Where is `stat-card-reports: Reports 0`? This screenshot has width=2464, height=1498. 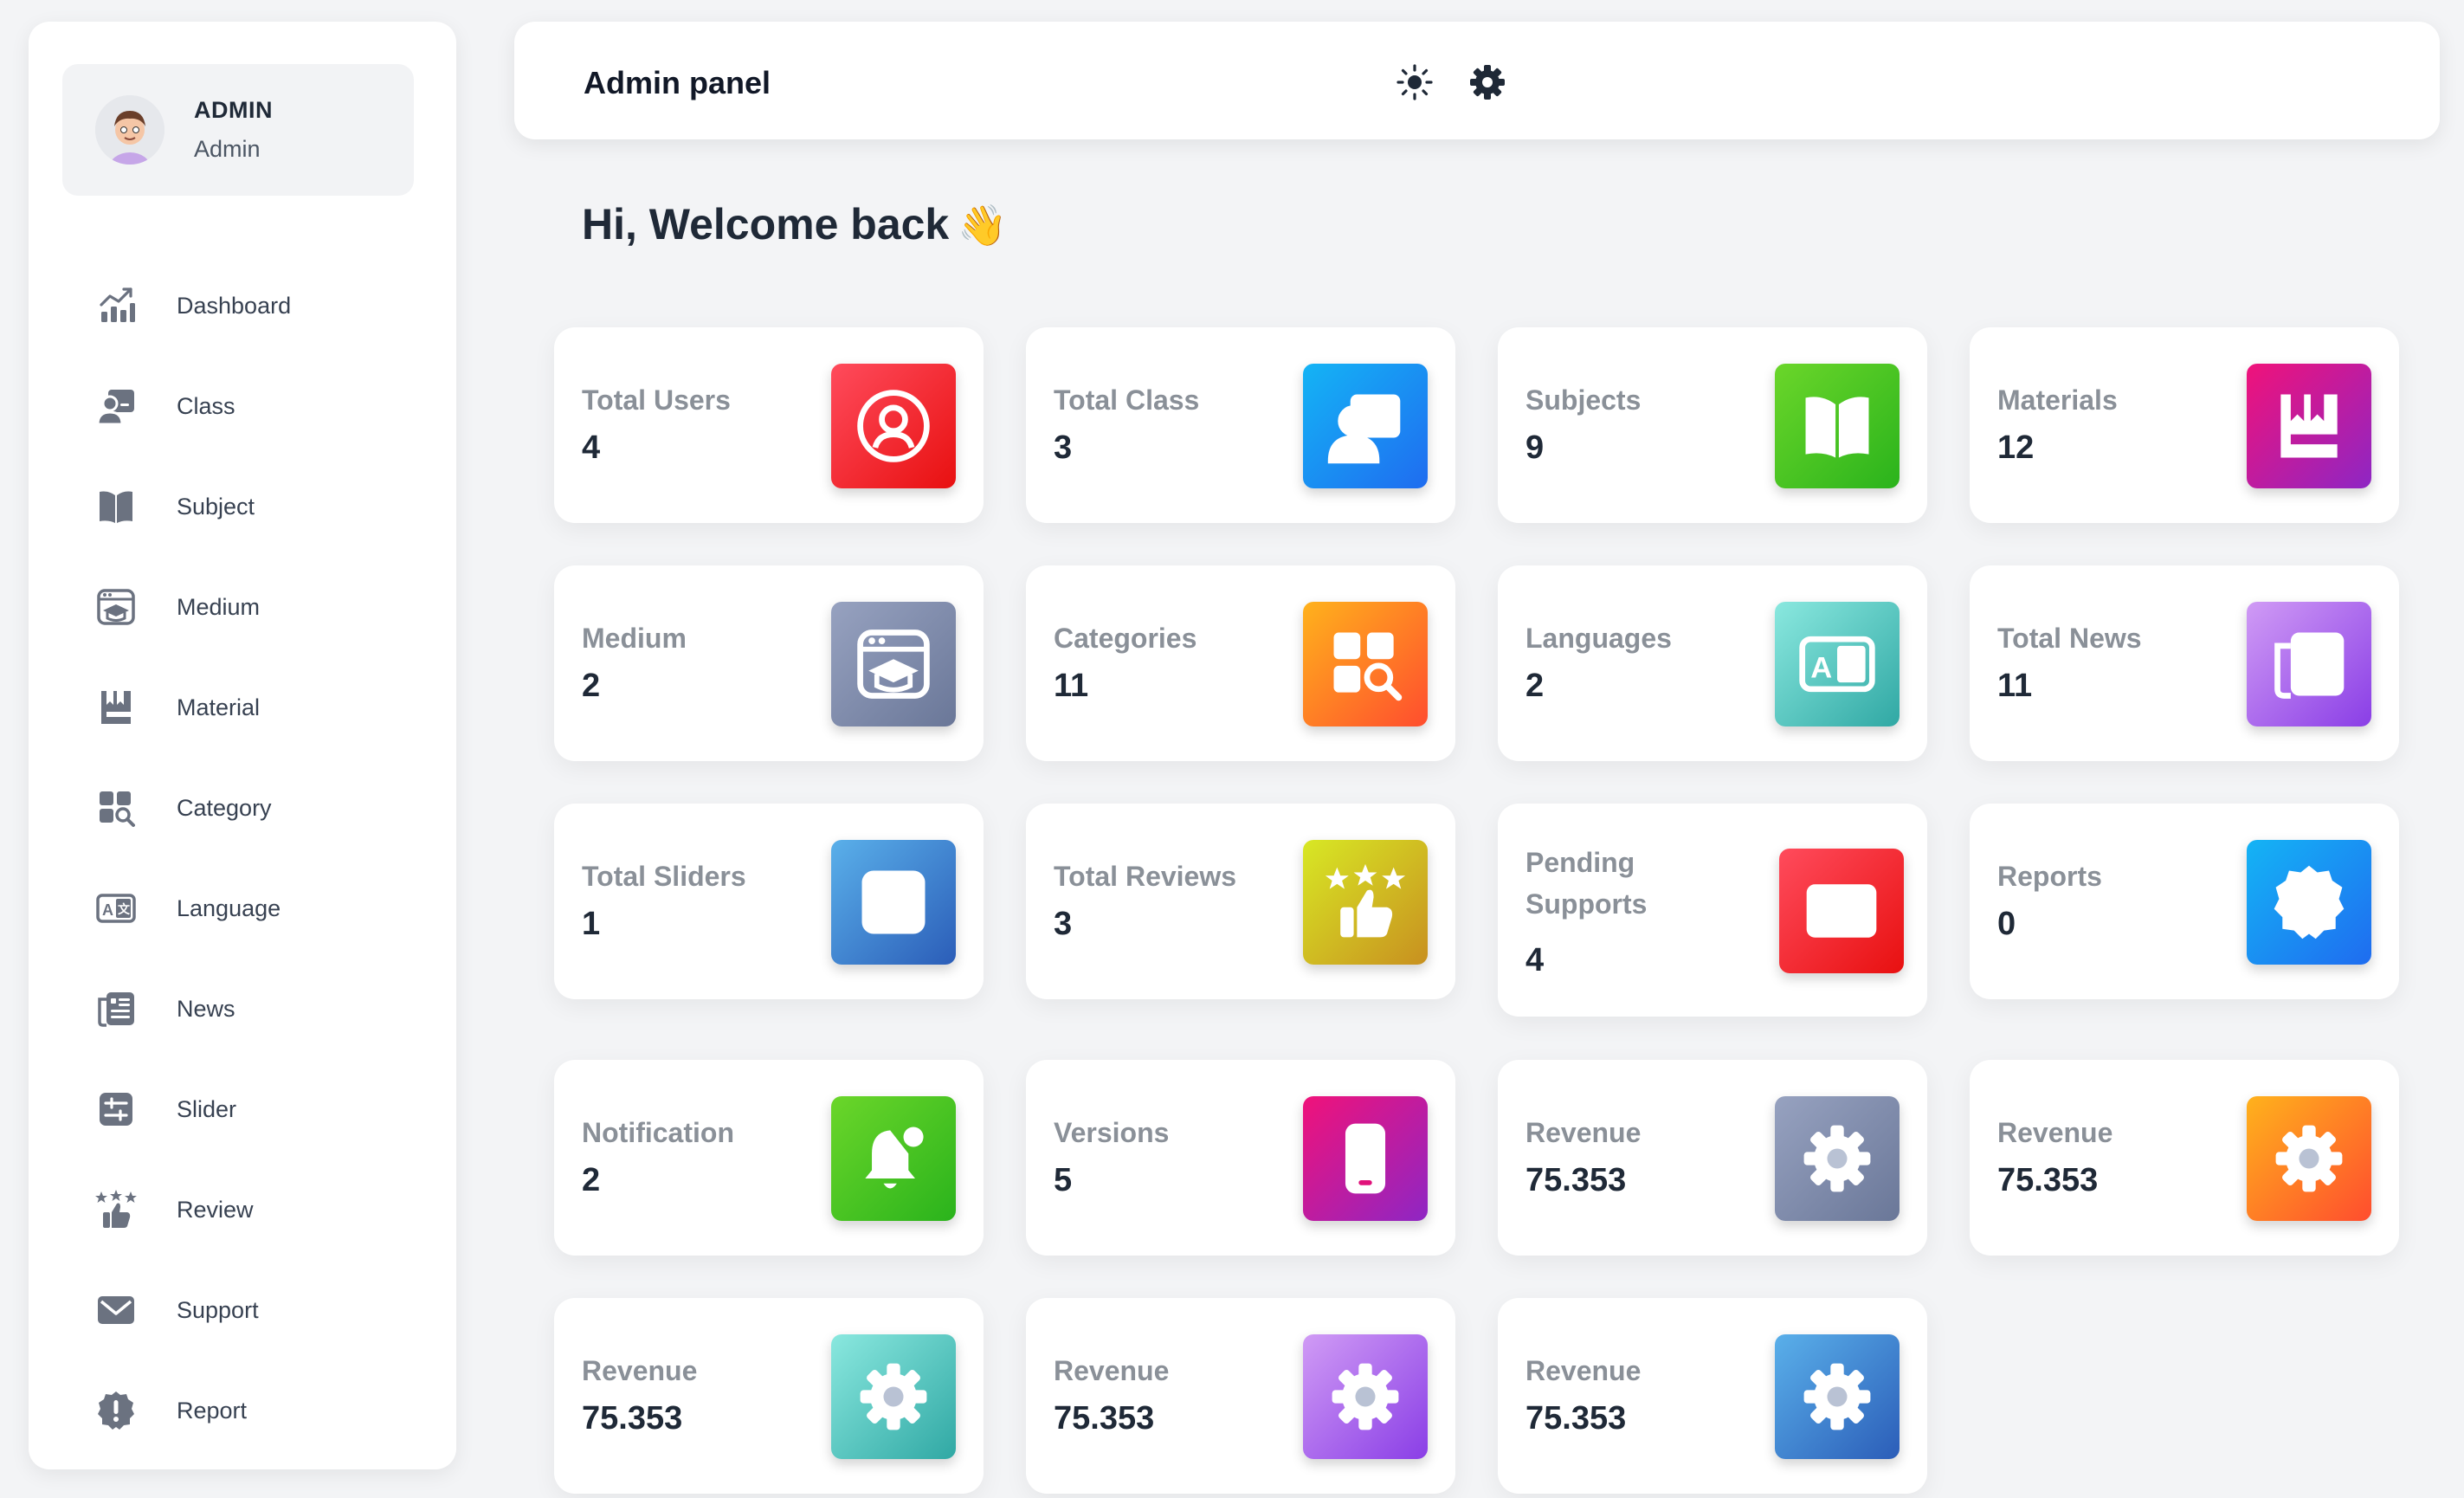
stat-card-reports: Reports 0 is located at coordinates (2184, 902).